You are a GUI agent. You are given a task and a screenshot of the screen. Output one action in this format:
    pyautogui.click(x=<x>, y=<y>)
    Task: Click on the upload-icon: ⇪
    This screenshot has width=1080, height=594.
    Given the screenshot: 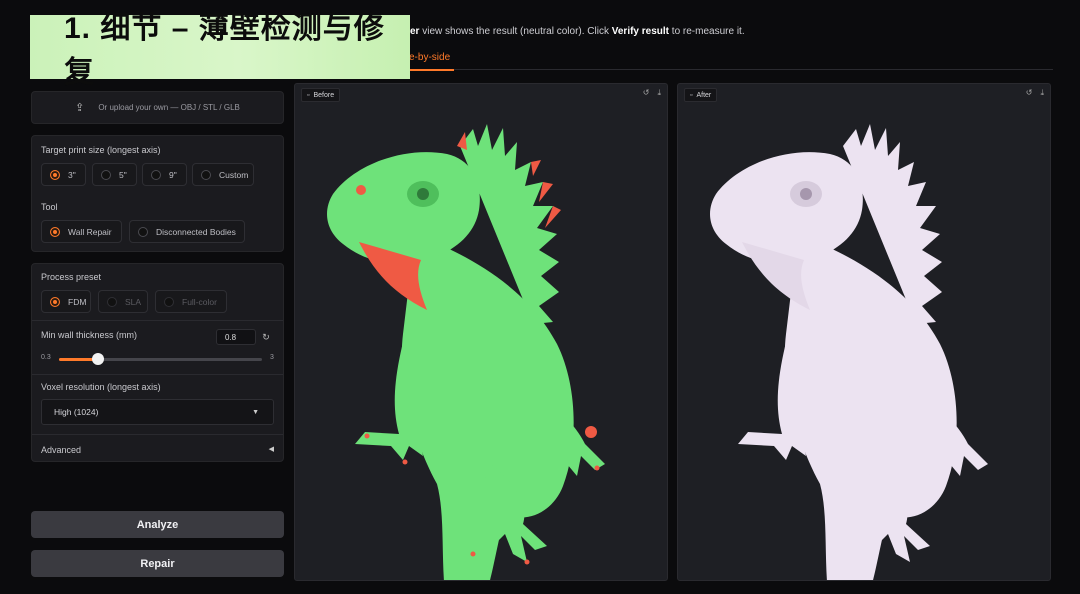 What is the action you would take?
    pyautogui.click(x=80, y=108)
    